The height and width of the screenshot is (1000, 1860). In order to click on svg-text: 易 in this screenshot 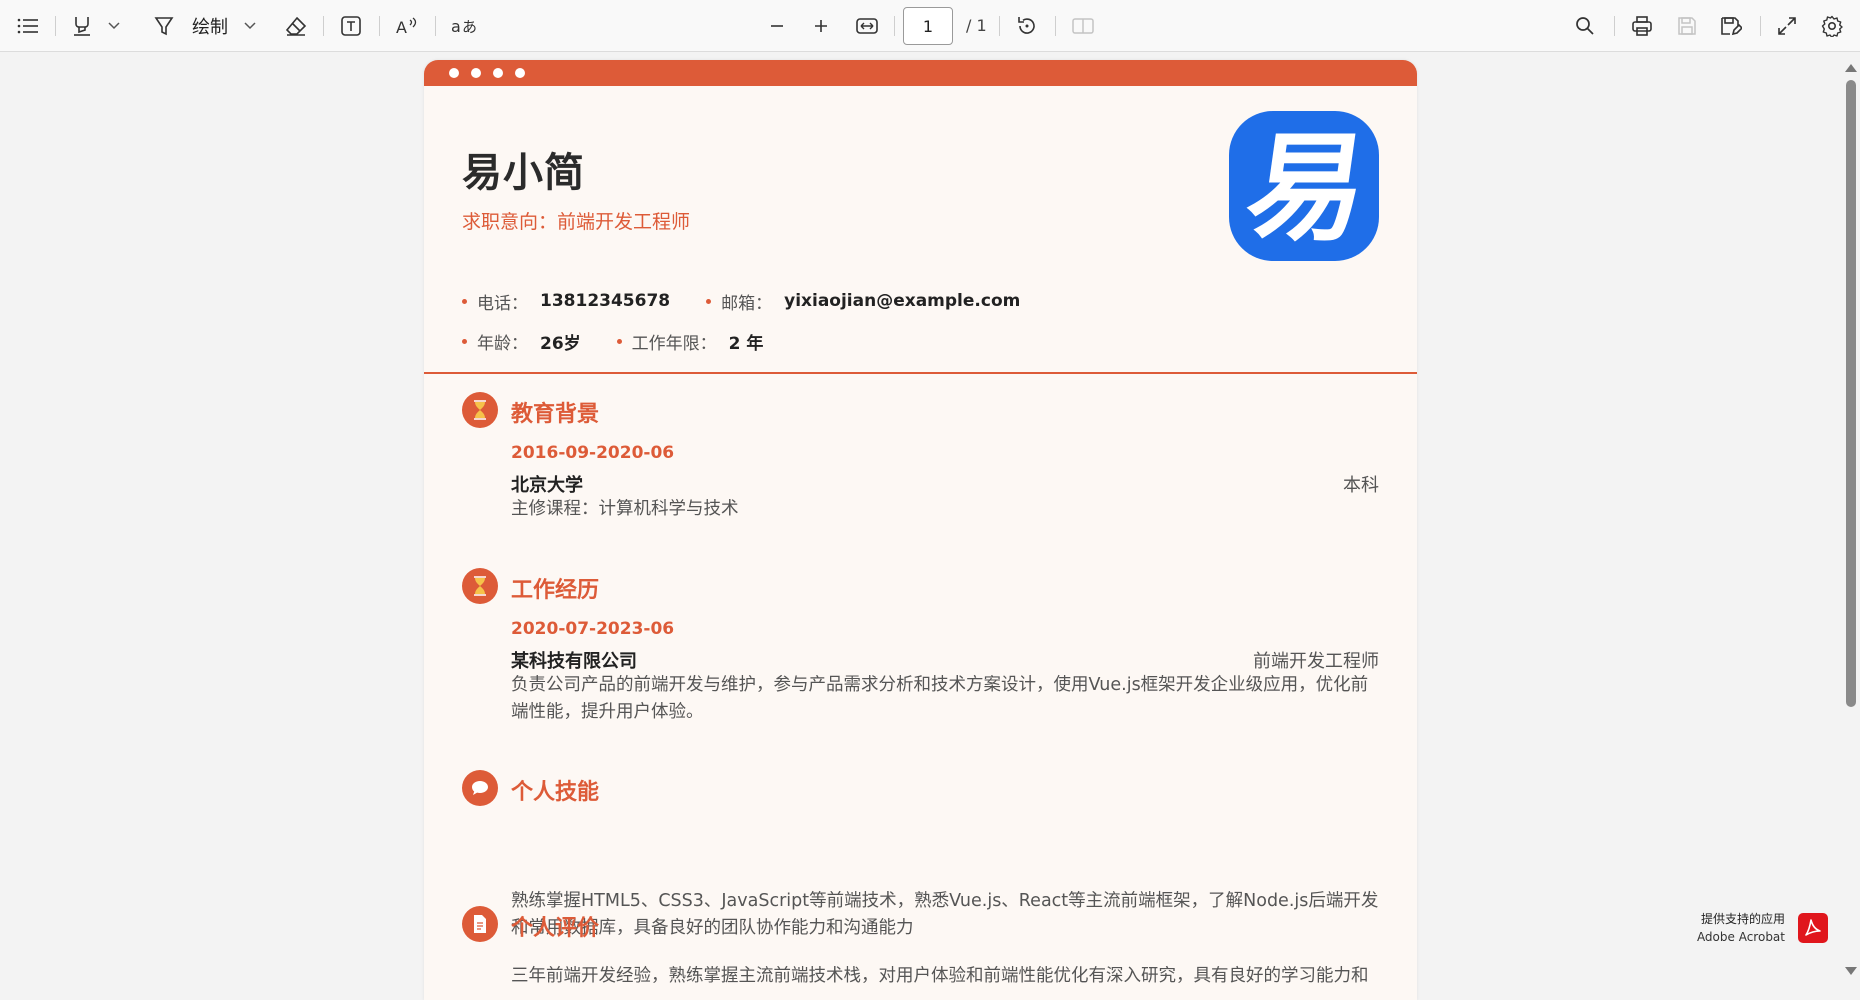, I will do `click(1306, 188)`.